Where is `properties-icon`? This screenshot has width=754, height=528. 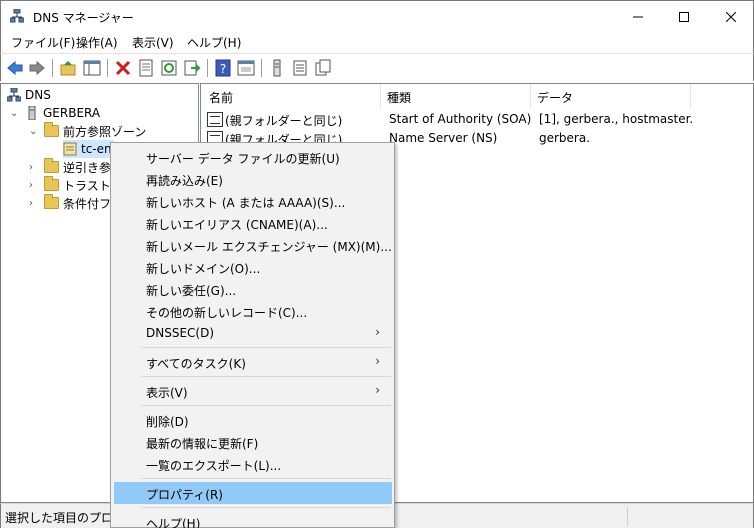 properties-icon is located at coordinates (146, 68).